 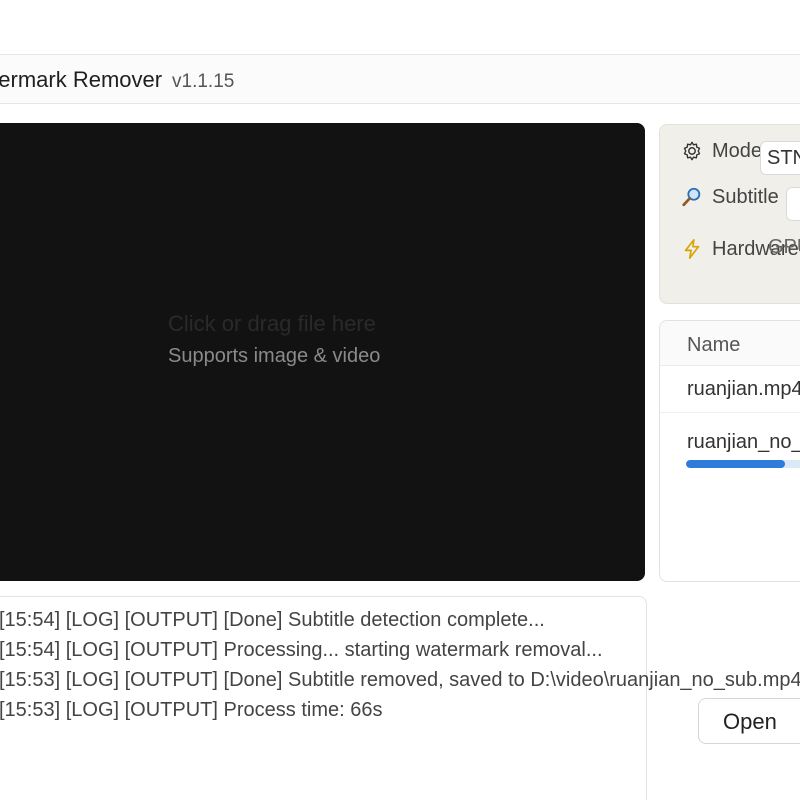 I want to click on log-line: [15:53] [LOG] [OUTPUT] Process time: 66s, so click(x=191, y=710).